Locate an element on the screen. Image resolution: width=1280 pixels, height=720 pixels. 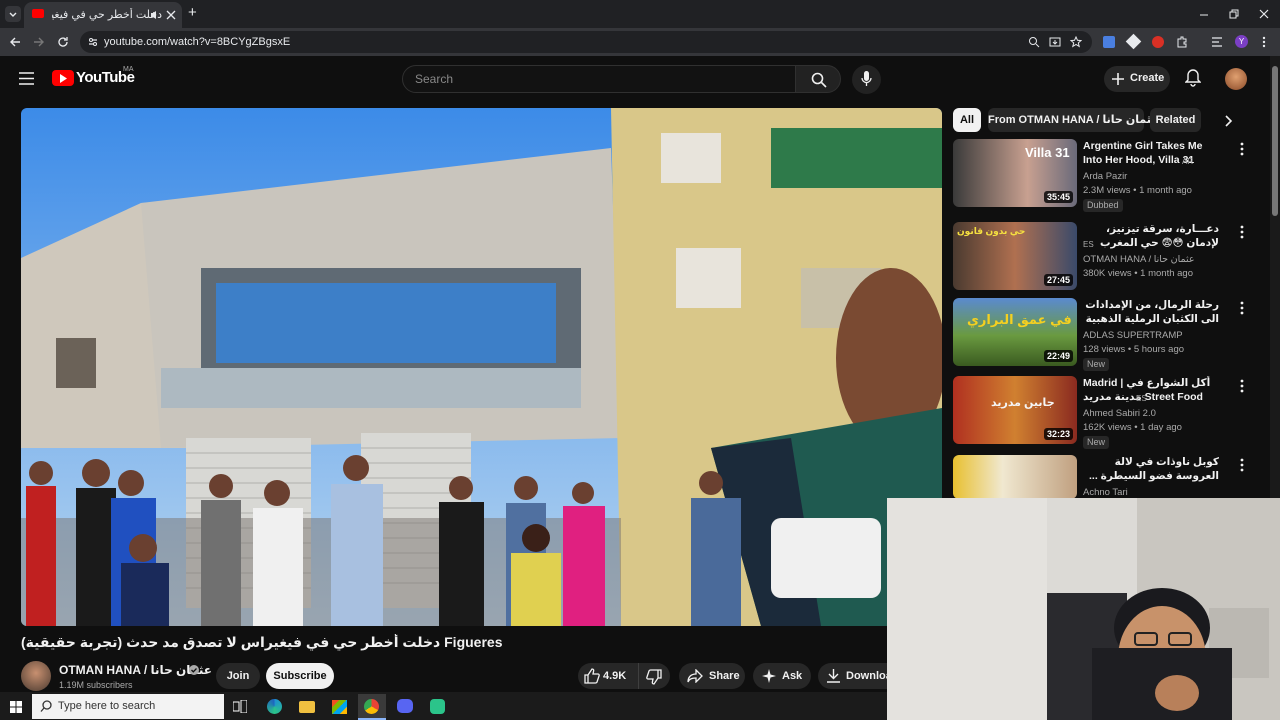
browser-tab-active: دخلت أخطر حي في فيغيراس is located at coordinates (103, 15).